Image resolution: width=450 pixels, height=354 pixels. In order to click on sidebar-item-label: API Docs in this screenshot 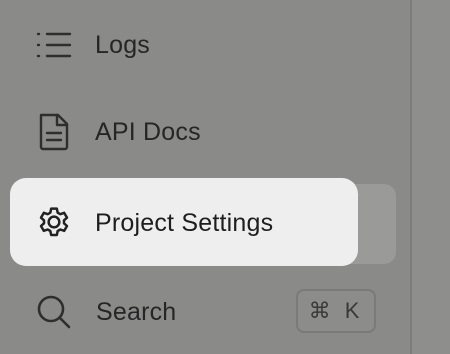, I will do `click(148, 132)`.